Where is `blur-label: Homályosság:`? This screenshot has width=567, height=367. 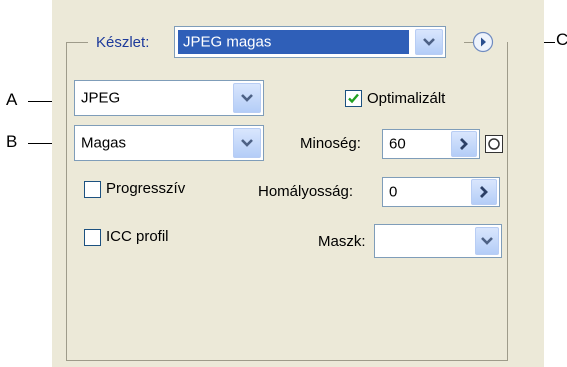
blur-label: Homályosság: is located at coordinates (306, 191).